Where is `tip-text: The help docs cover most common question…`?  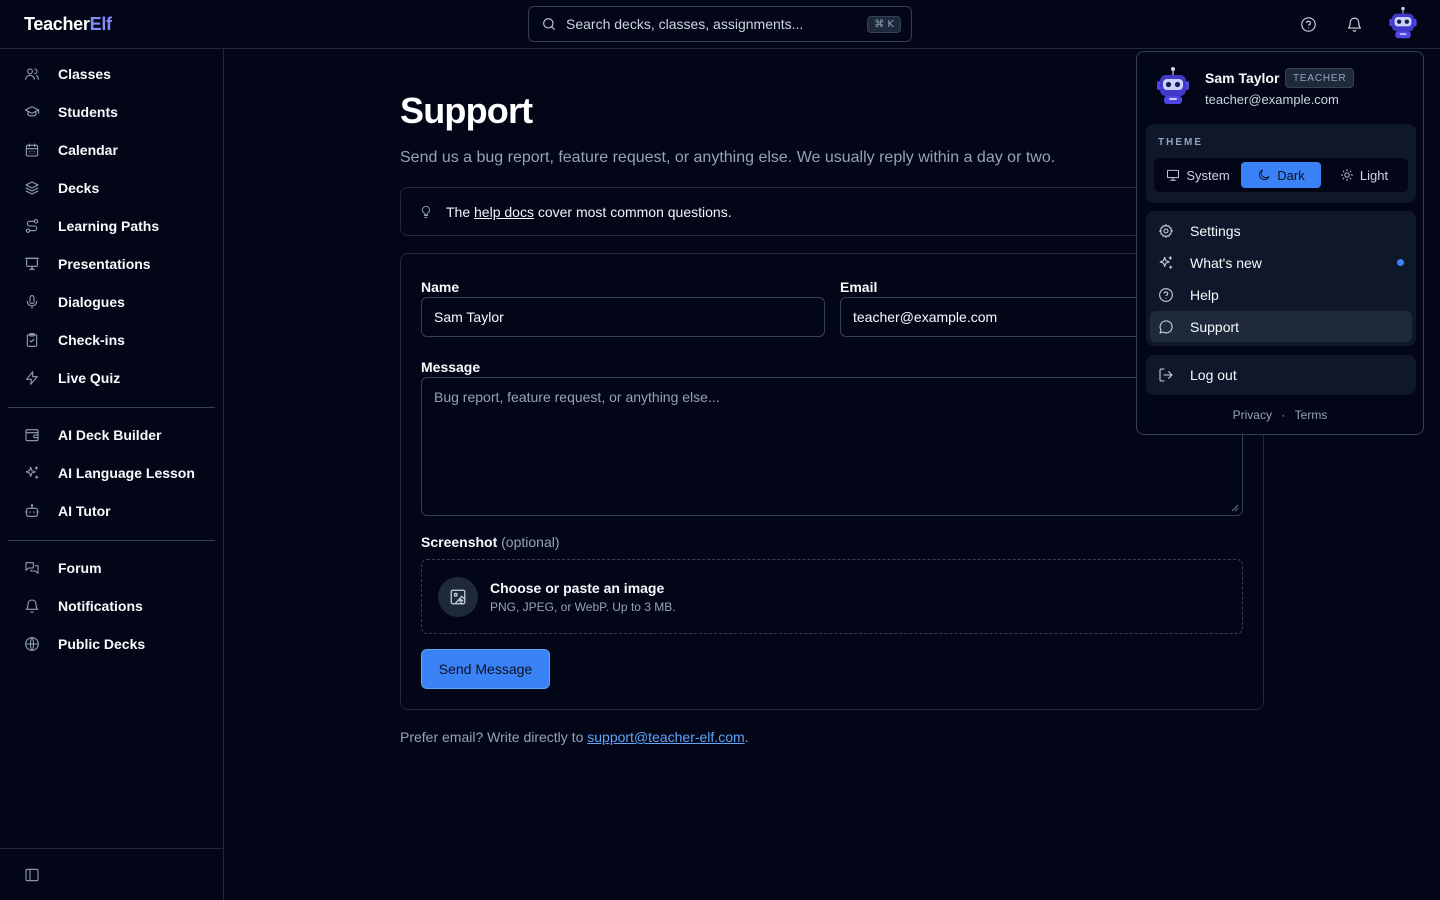 tip-text: The help docs cover most common question… is located at coordinates (589, 212).